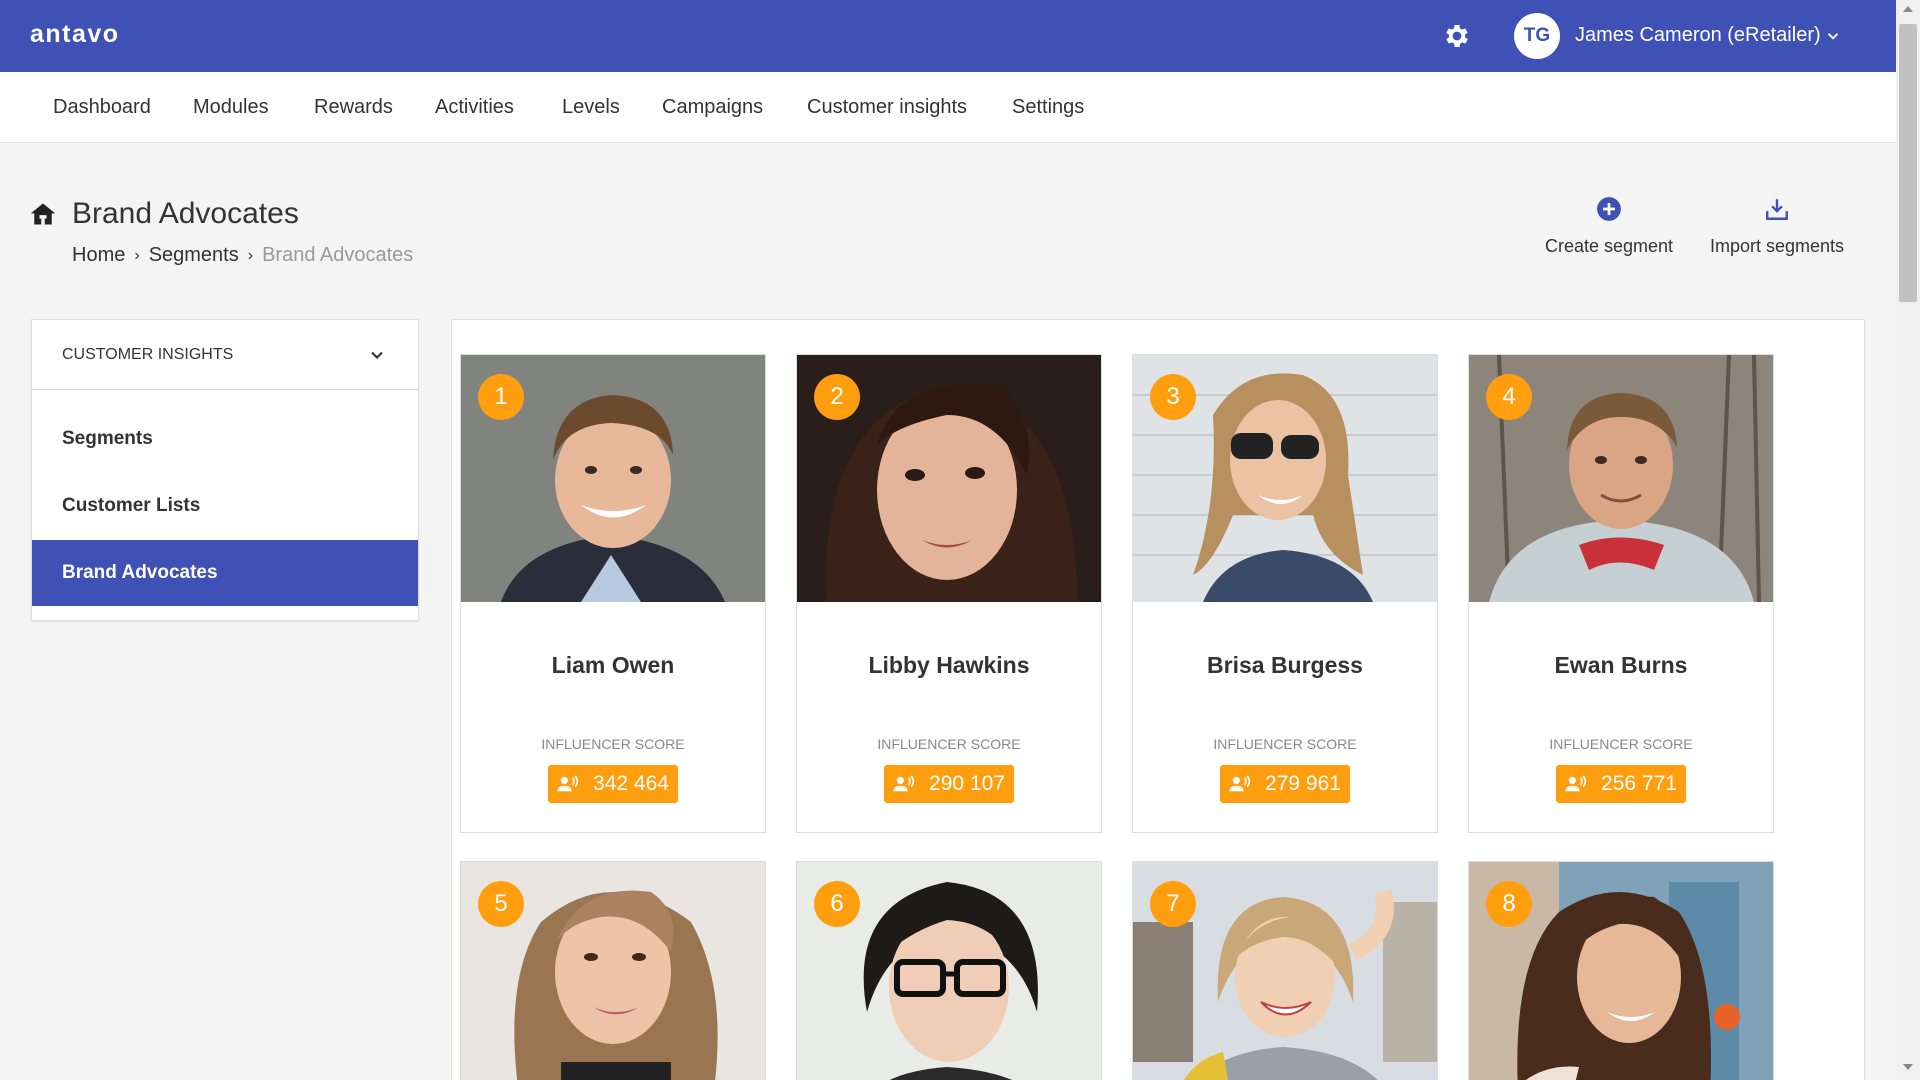 The height and width of the screenshot is (1080, 1920). I want to click on rank-badge: 5, so click(501, 904).